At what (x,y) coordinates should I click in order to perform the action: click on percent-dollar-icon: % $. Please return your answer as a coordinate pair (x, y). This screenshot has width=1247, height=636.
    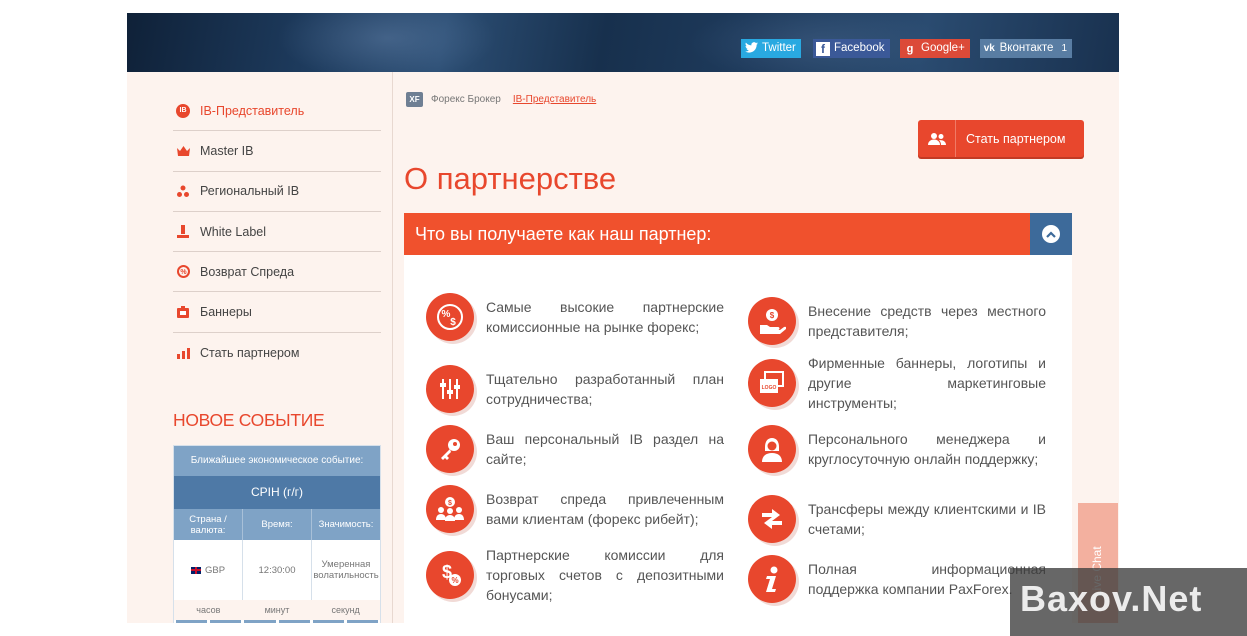
    Looking at the image, I should click on (450, 317).